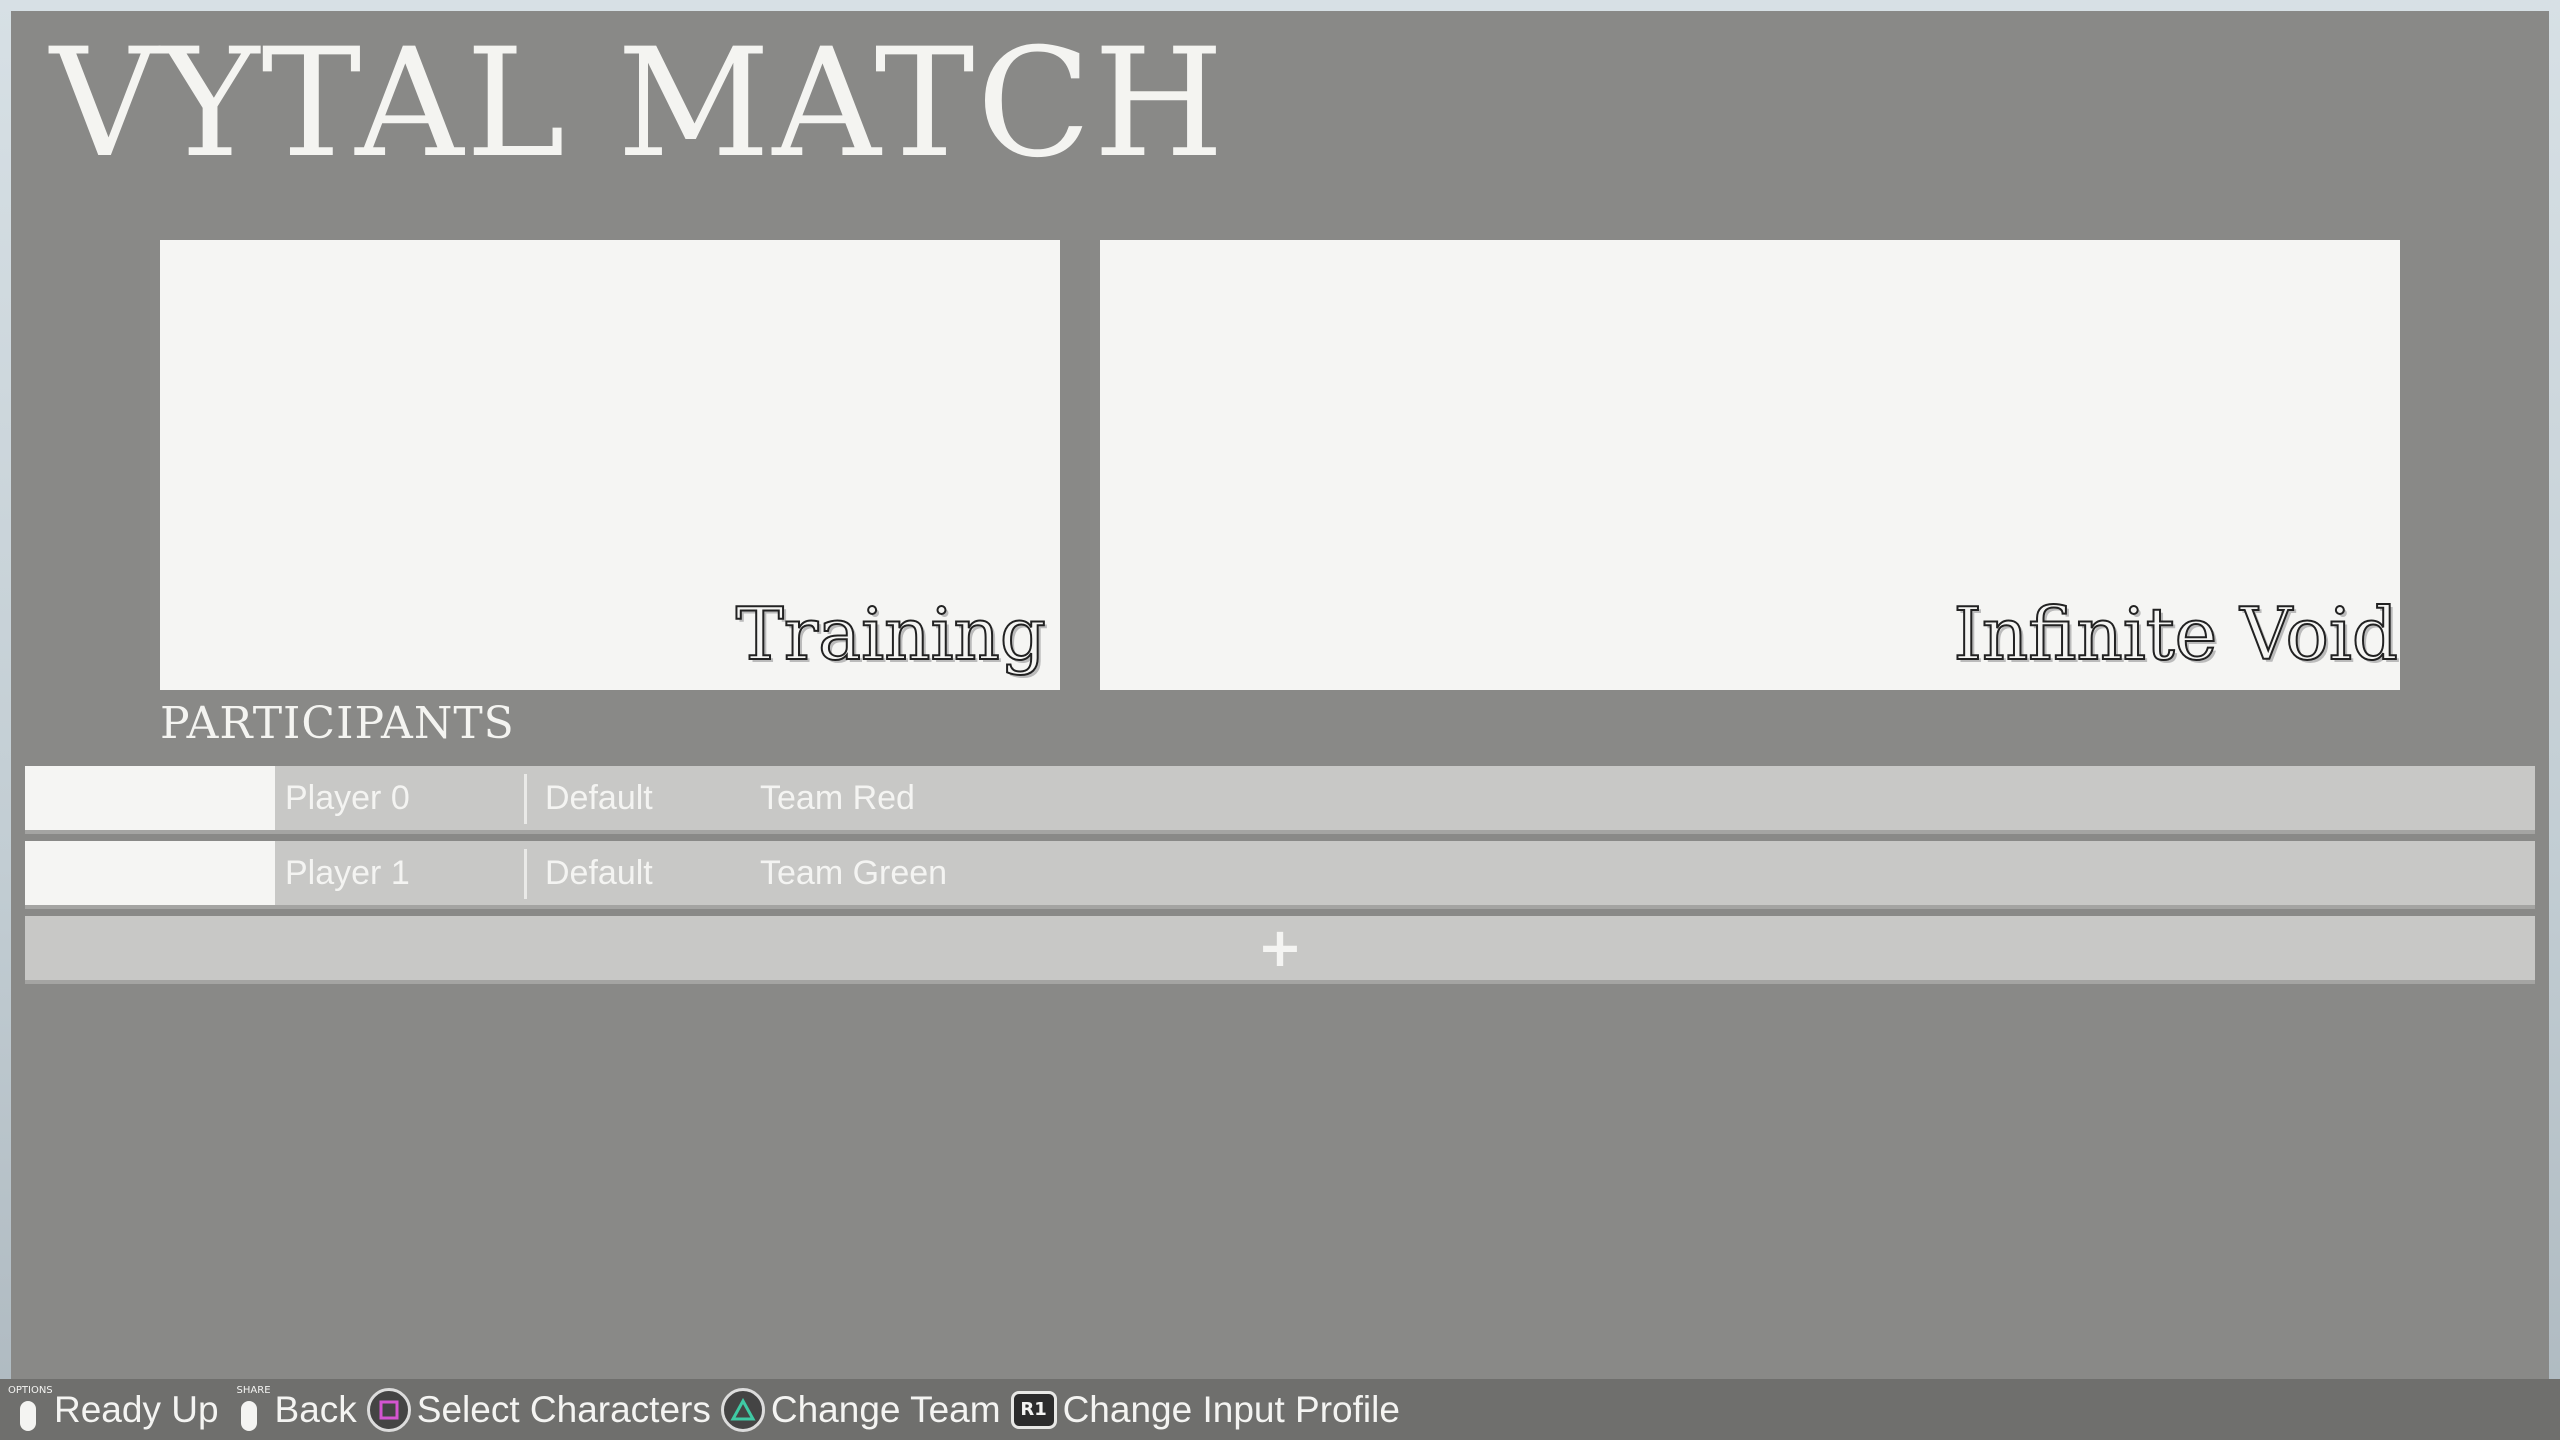 Image resolution: width=2560 pixels, height=1440 pixels. I want to click on add-participant-button: +, so click(1280, 950).